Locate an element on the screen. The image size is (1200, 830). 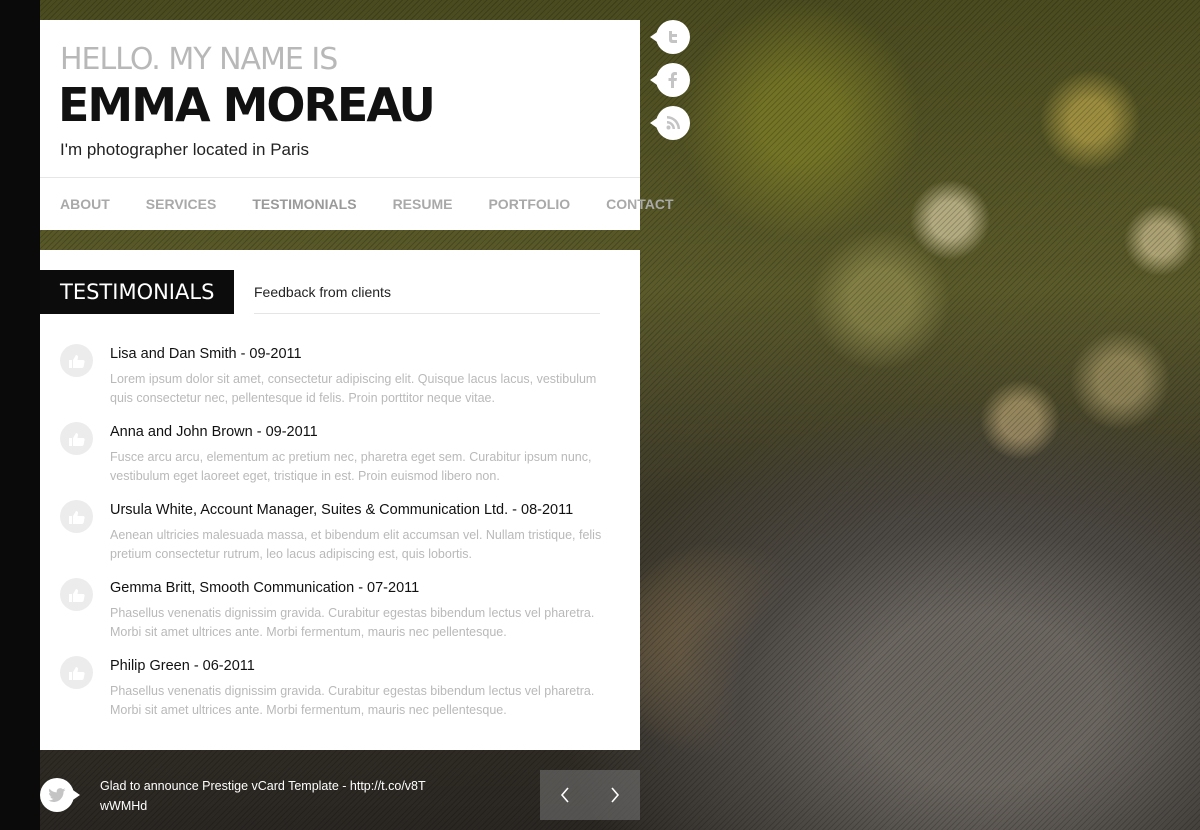
facebook-icon is located at coordinates (673, 80).